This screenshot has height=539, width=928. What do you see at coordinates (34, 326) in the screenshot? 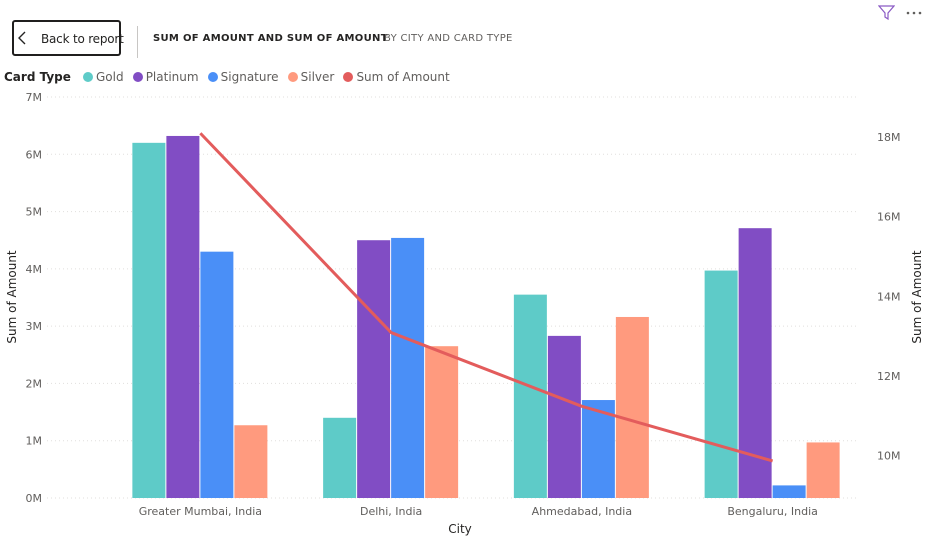
I see `y-tick-label: 3M` at bounding box center [34, 326].